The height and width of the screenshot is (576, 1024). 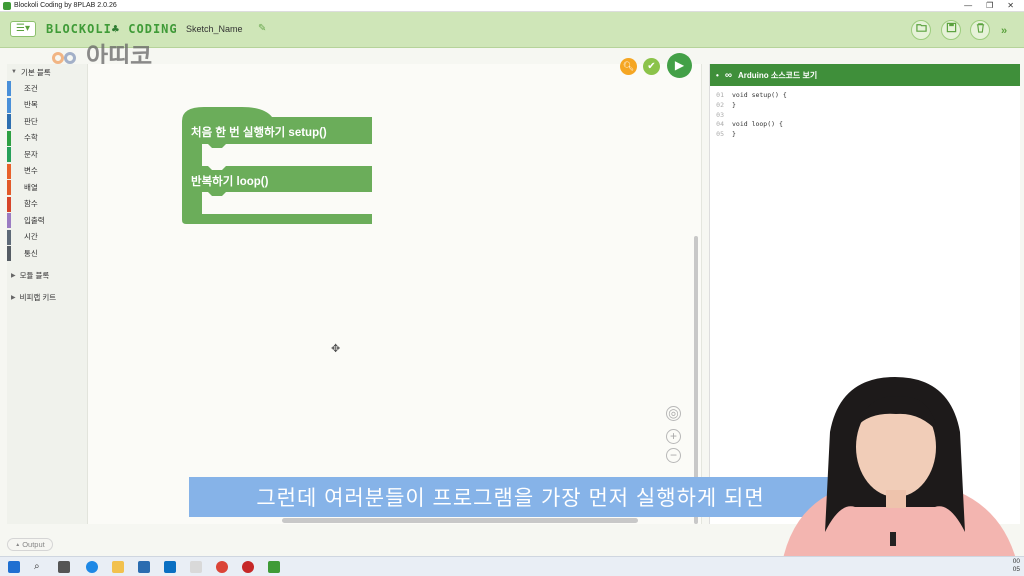 I want to click on move-cursor-icon: ✥, so click(x=336, y=349).